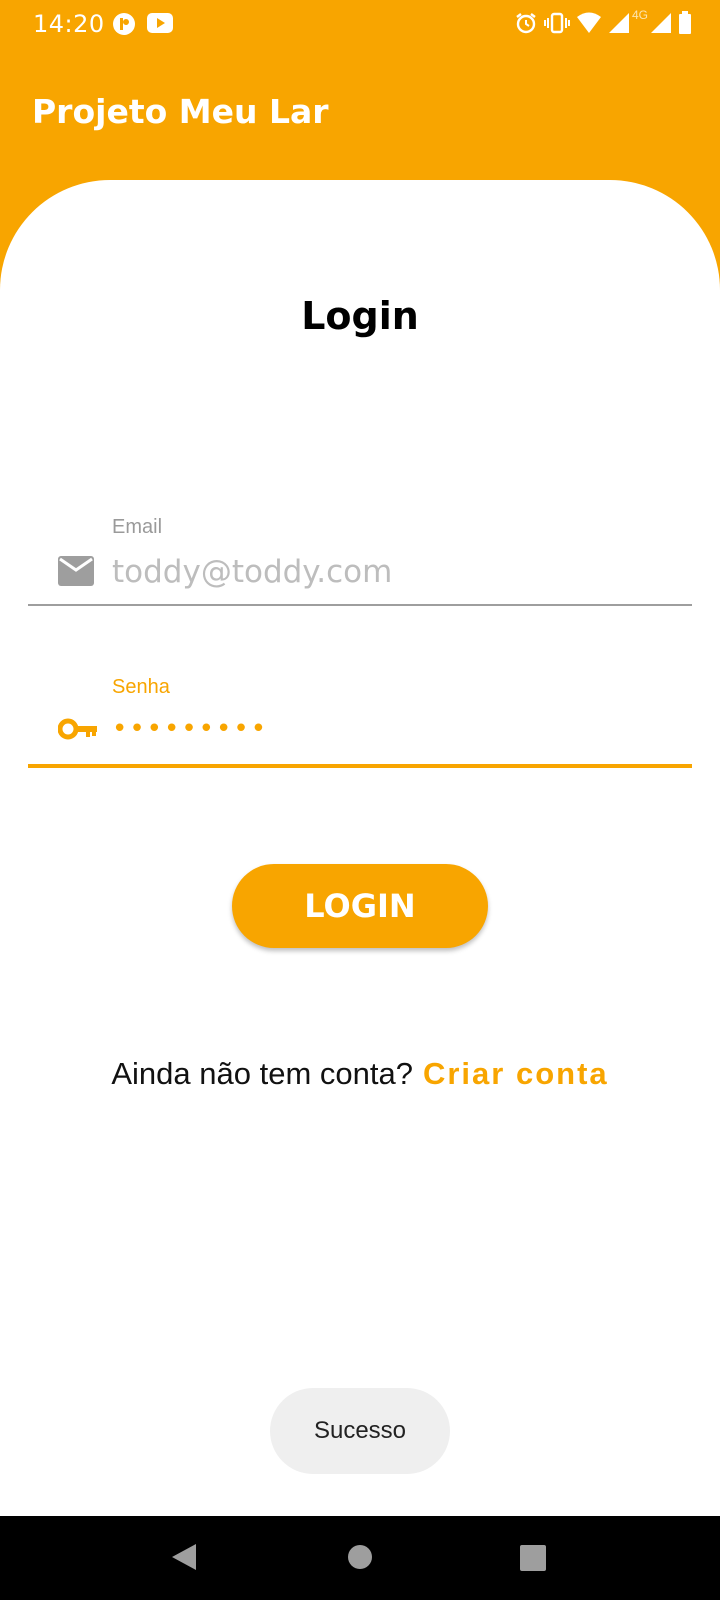  I want to click on signup-prompt: Ainda não tem conta?, so click(262, 1073).